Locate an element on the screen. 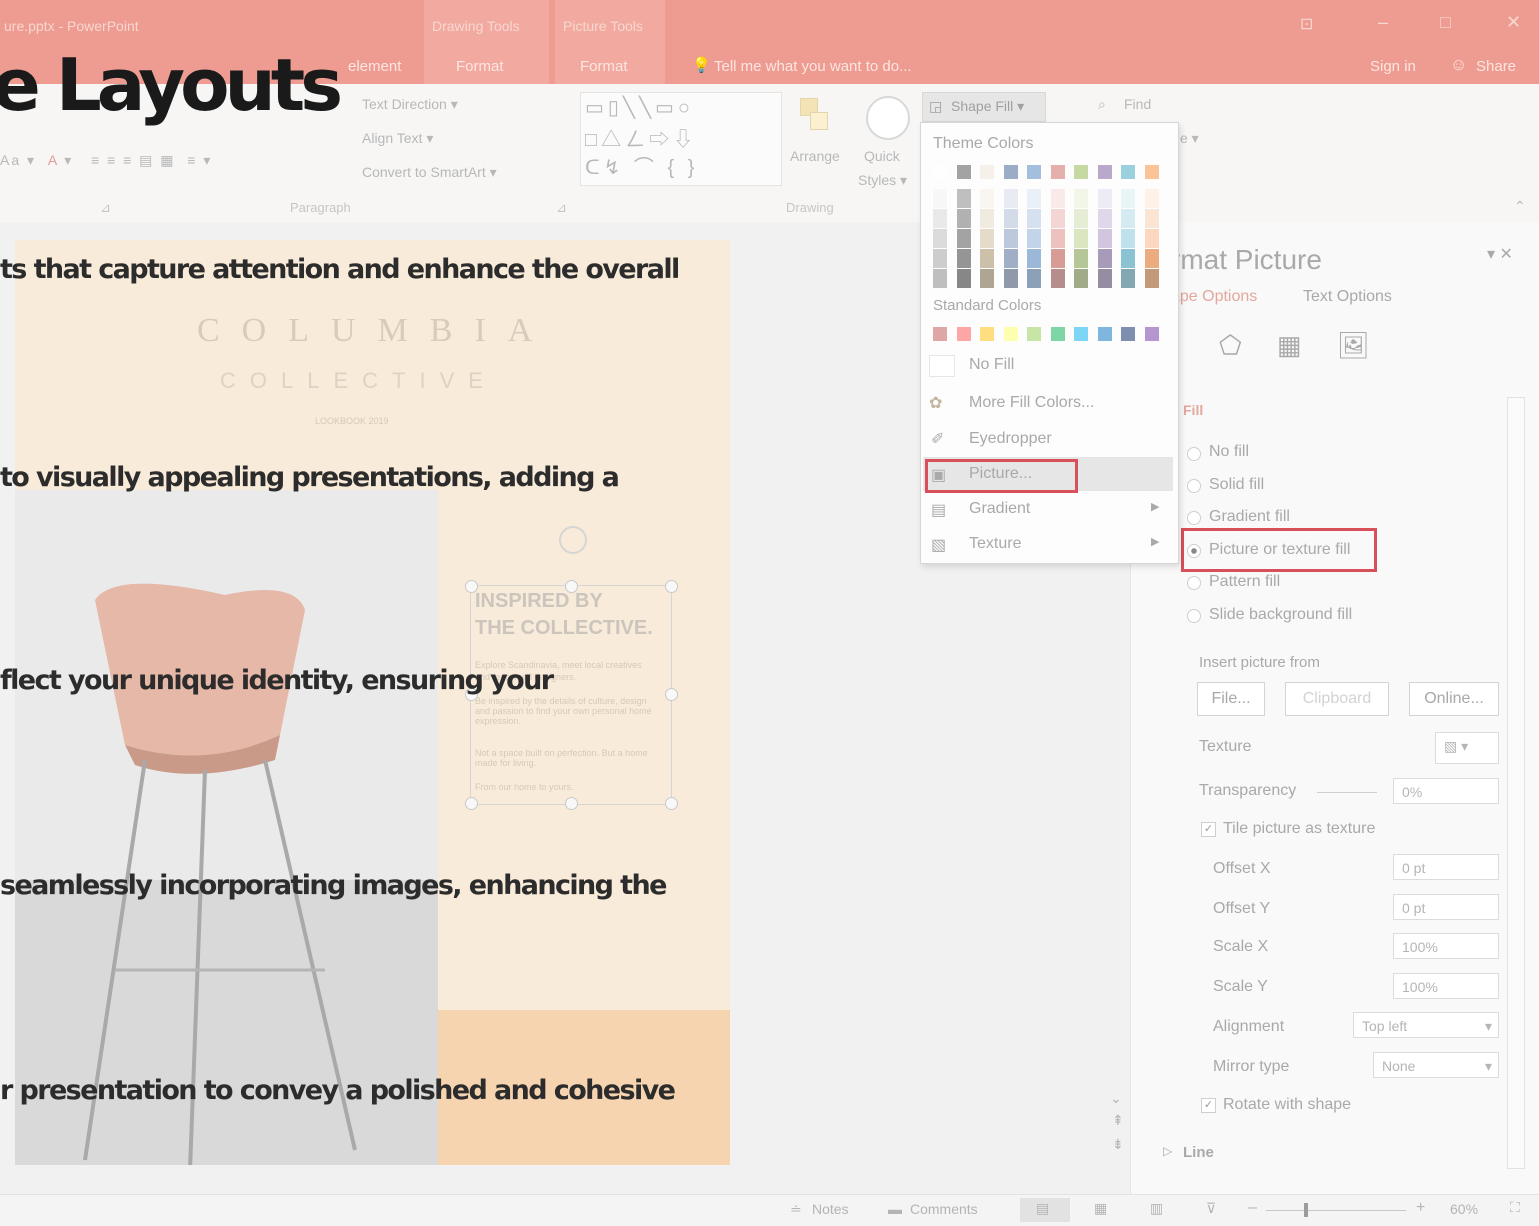 The width and height of the screenshot is (1539, 1226). solid-fill-label: Solid fill is located at coordinates (1236, 485).